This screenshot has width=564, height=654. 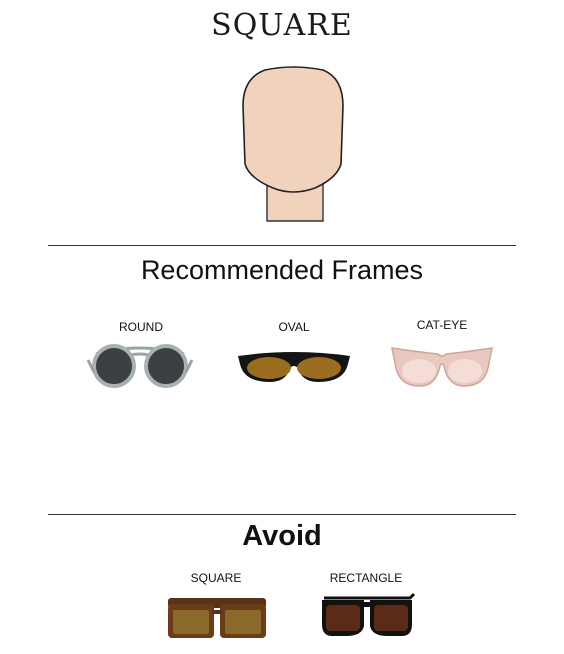 I want to click on oval-sunglasses-icon, so click(x=294, y=367).